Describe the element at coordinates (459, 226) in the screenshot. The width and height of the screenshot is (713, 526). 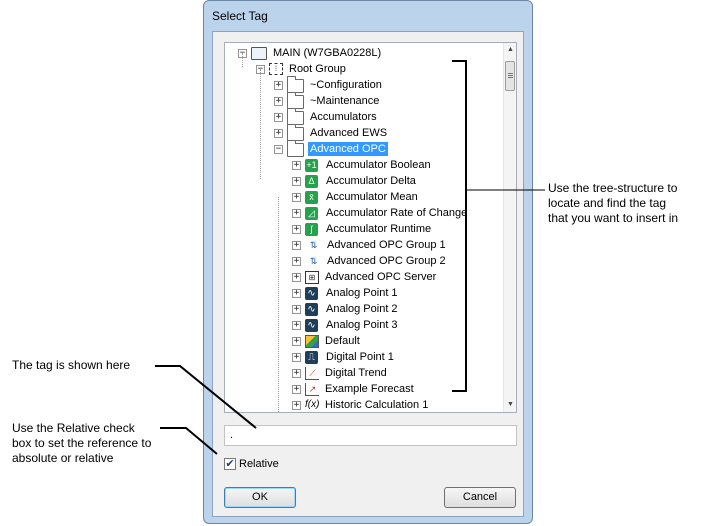
I see `tree-bracket` at that location.